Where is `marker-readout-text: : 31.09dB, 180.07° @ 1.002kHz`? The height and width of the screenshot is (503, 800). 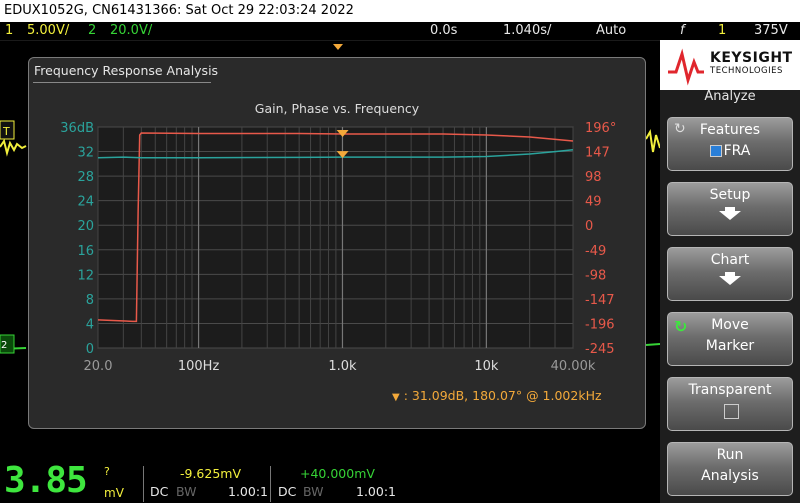
marker-readout-text: : 31.09dB, 180.07° @ 1.002kHz is located at coordinates (502, 395).